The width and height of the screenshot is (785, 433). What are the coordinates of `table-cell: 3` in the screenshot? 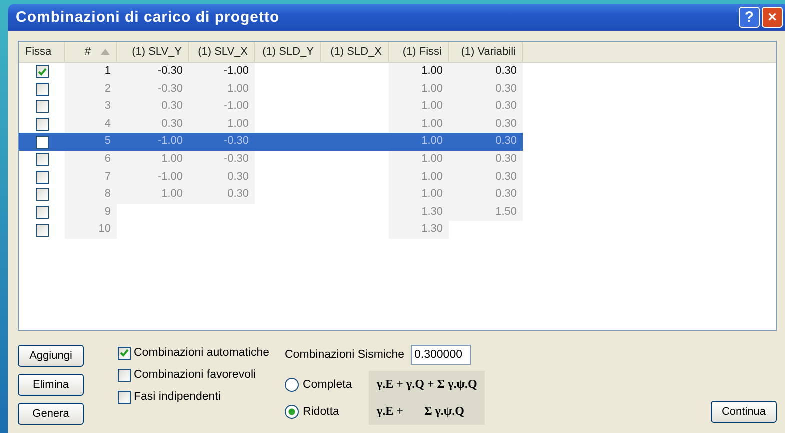 It's located at (91, 107).